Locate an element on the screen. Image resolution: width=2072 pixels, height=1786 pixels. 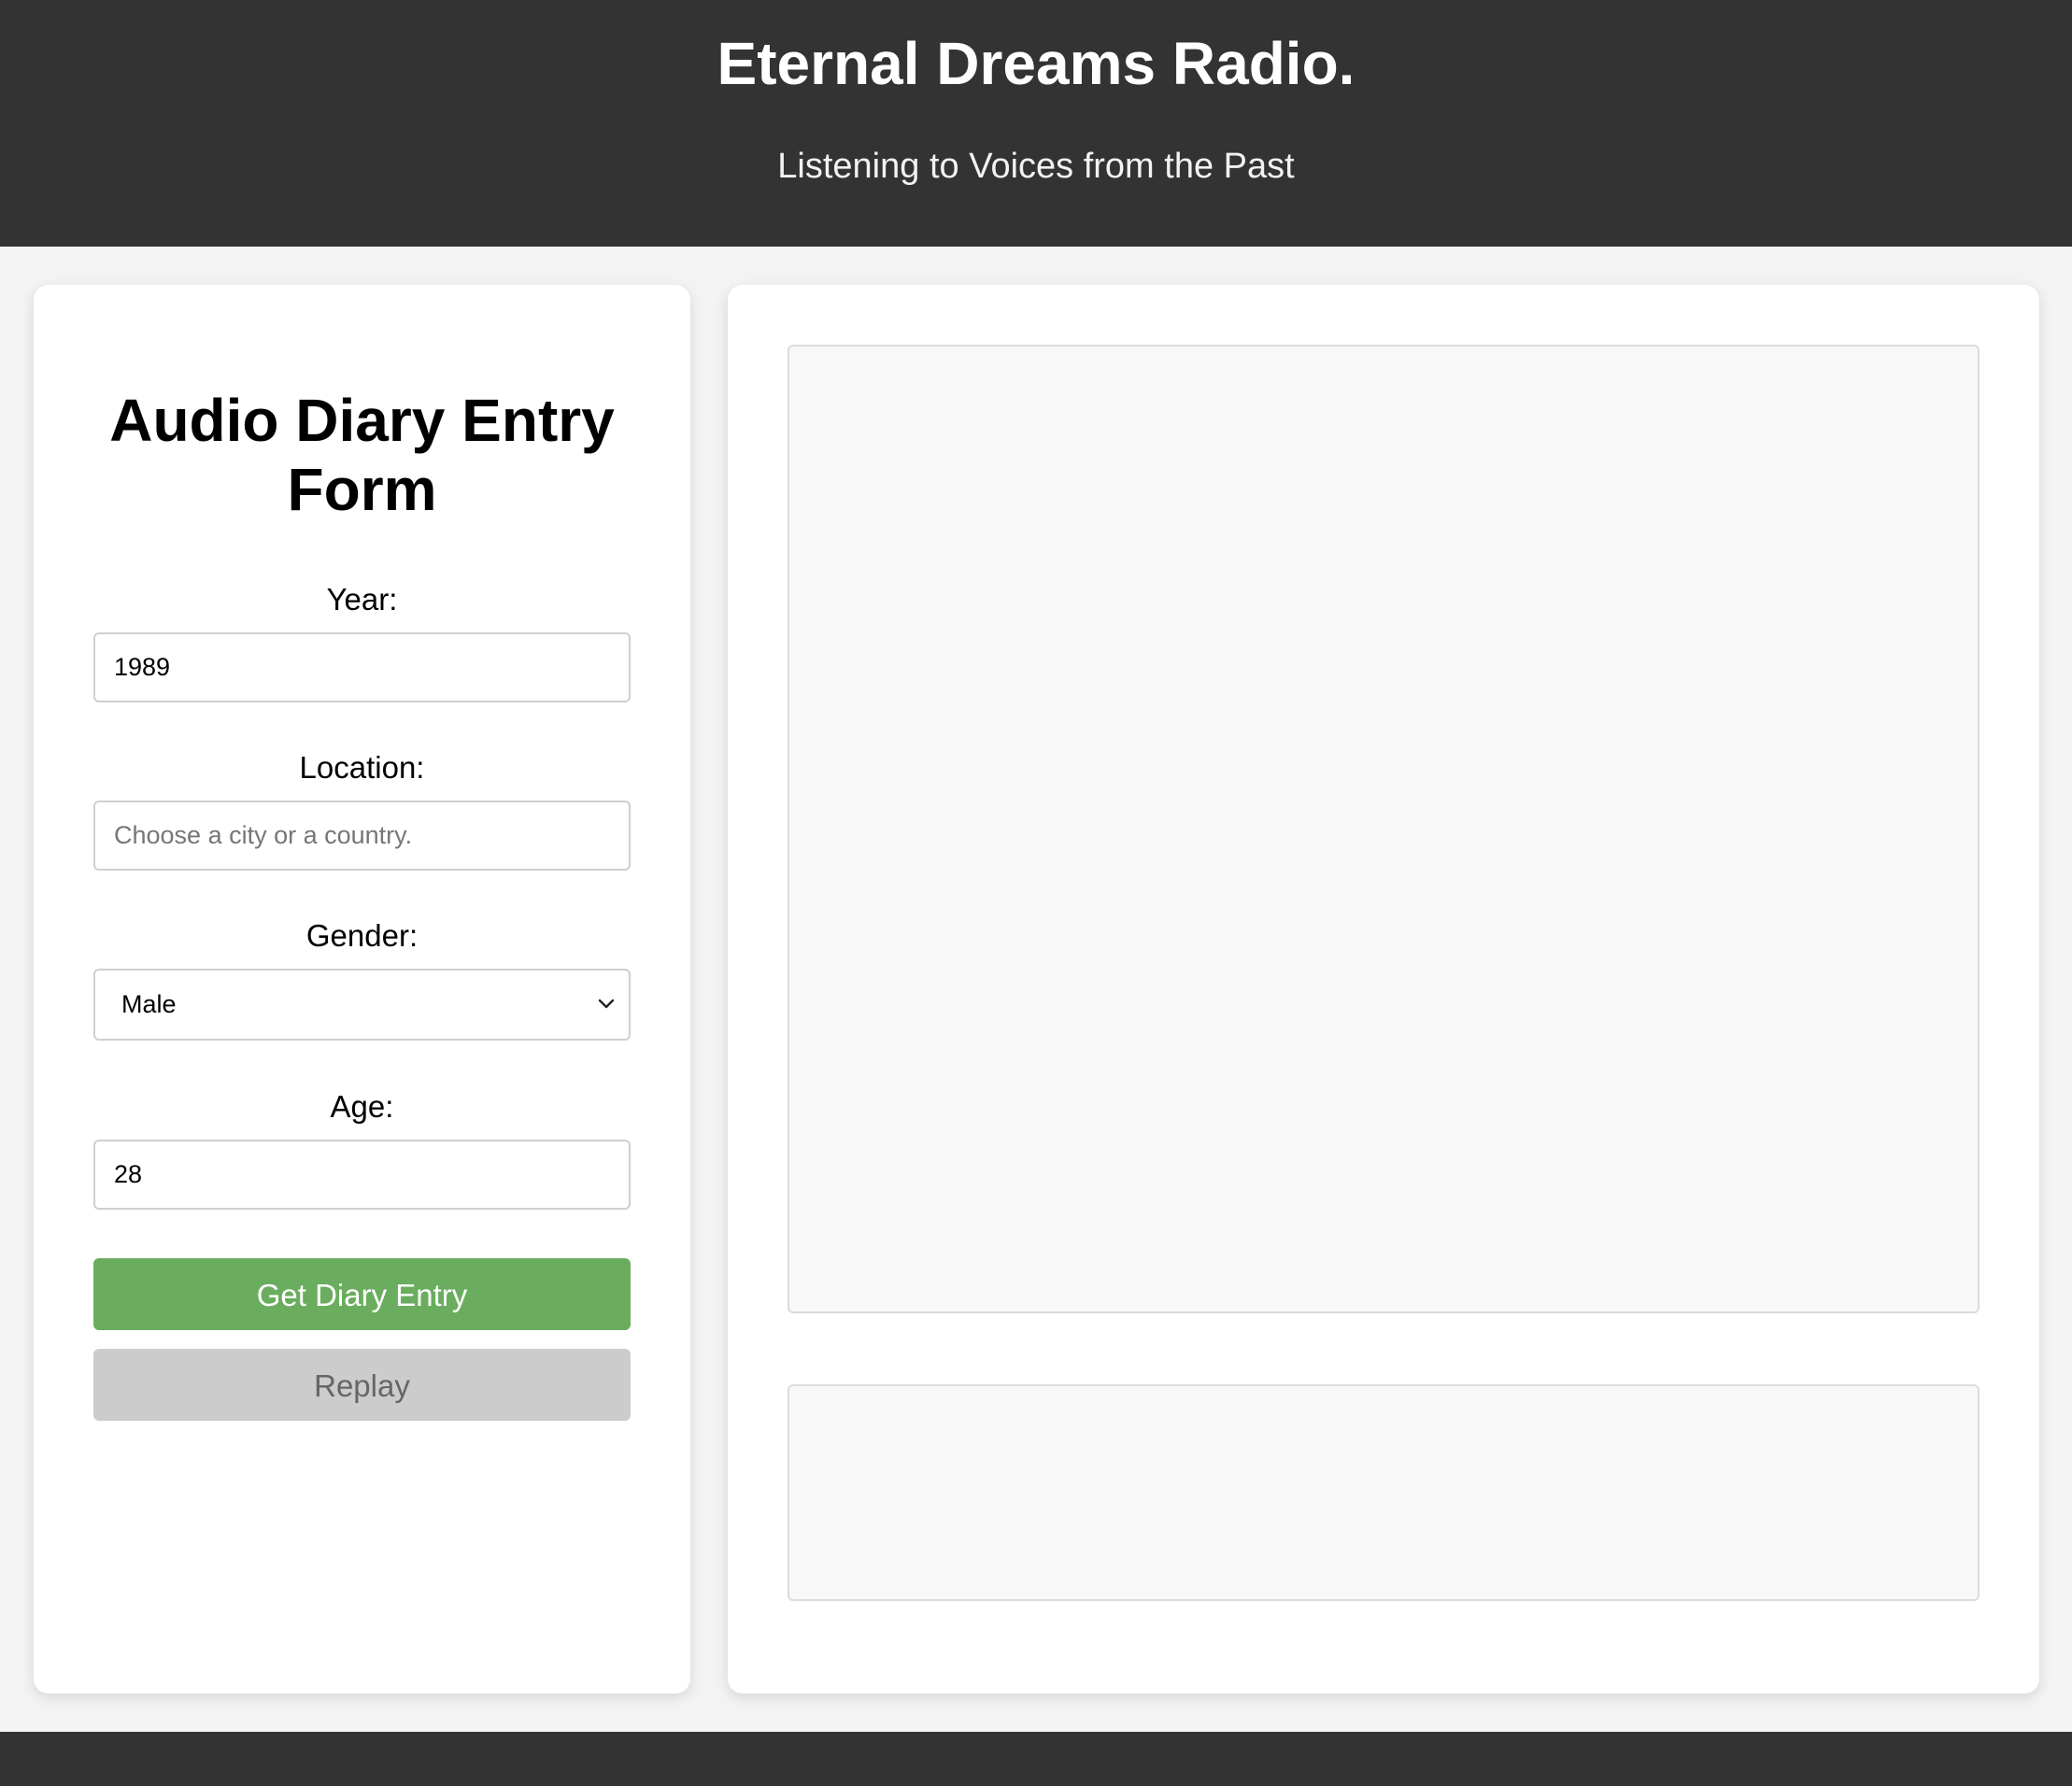
year-label: Year: is located at coordinates (362, 599).